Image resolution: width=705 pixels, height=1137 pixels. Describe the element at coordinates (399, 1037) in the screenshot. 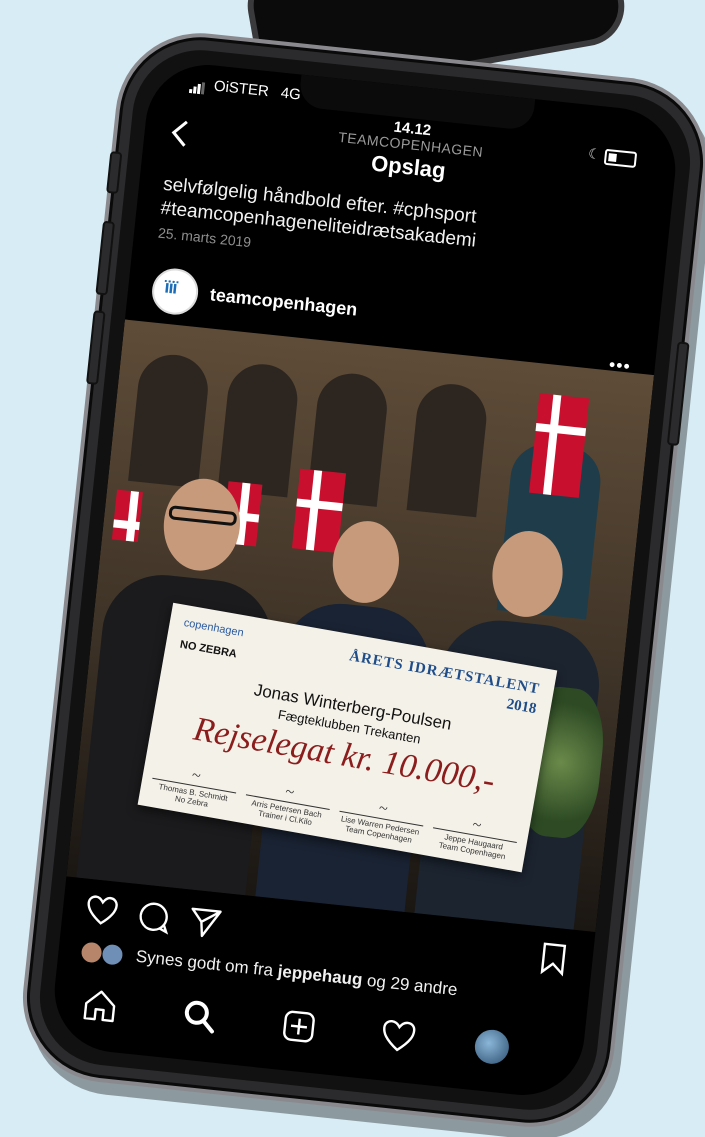

I see `activity-heart-icon` at that location.